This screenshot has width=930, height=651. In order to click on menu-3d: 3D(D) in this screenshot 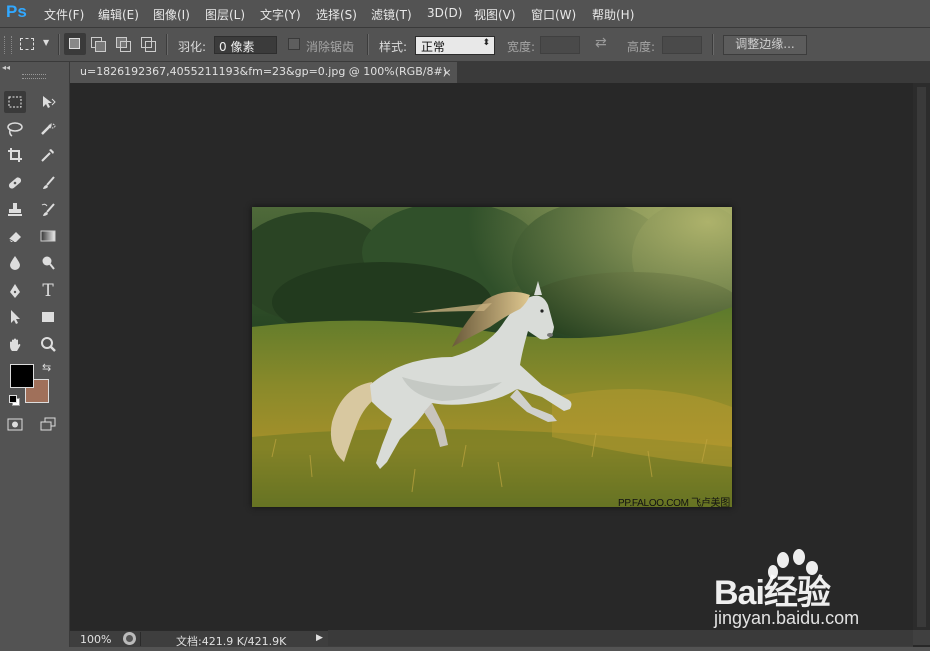, I will do `click(444, 13)`.